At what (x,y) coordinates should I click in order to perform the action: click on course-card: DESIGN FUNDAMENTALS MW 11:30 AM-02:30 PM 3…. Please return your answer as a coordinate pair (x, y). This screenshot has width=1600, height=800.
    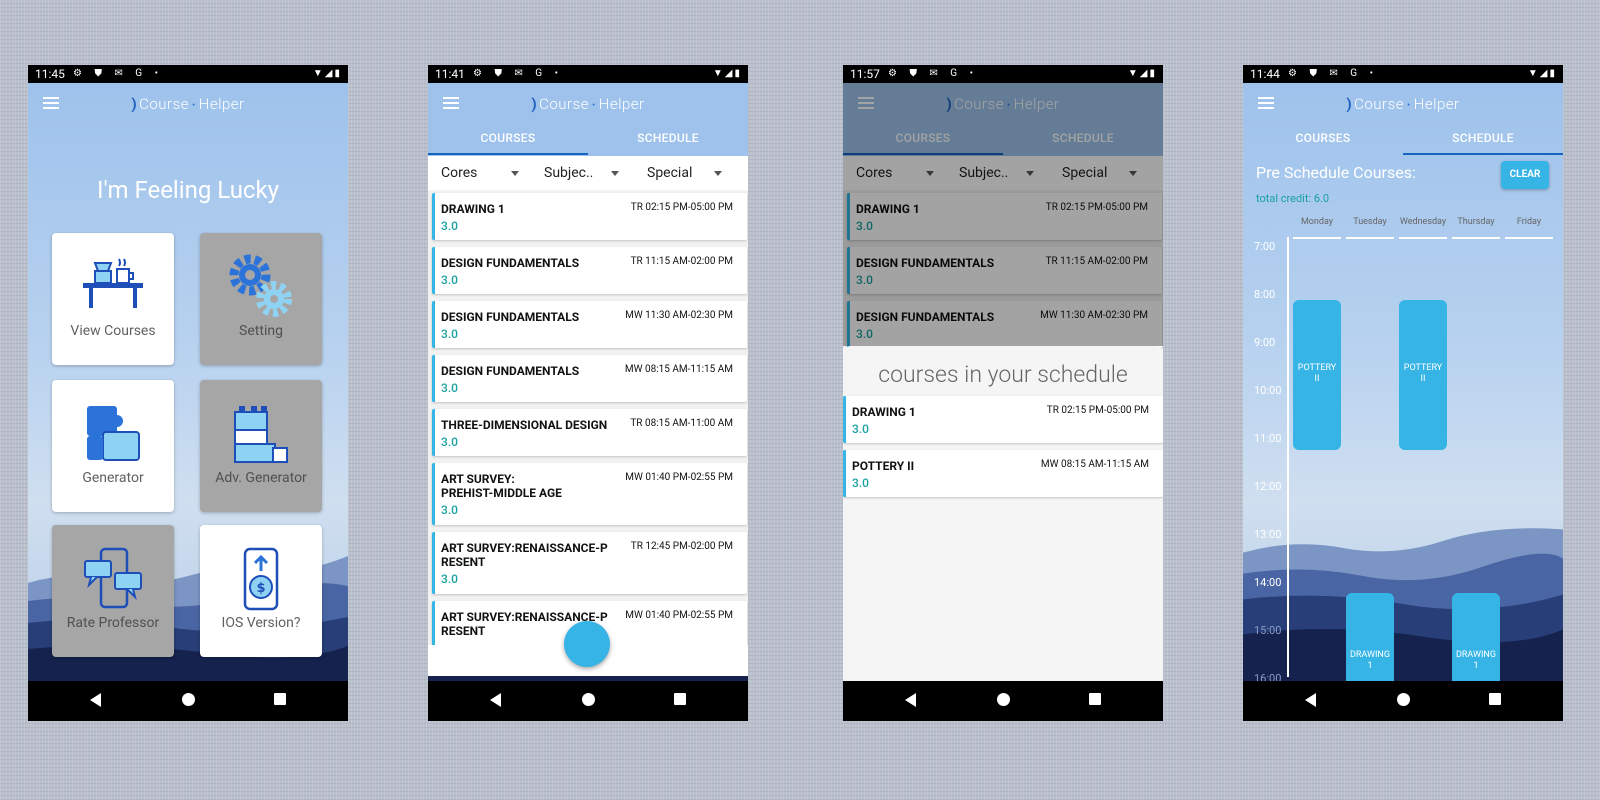
    Looking at the image, I should click on (589, 324).